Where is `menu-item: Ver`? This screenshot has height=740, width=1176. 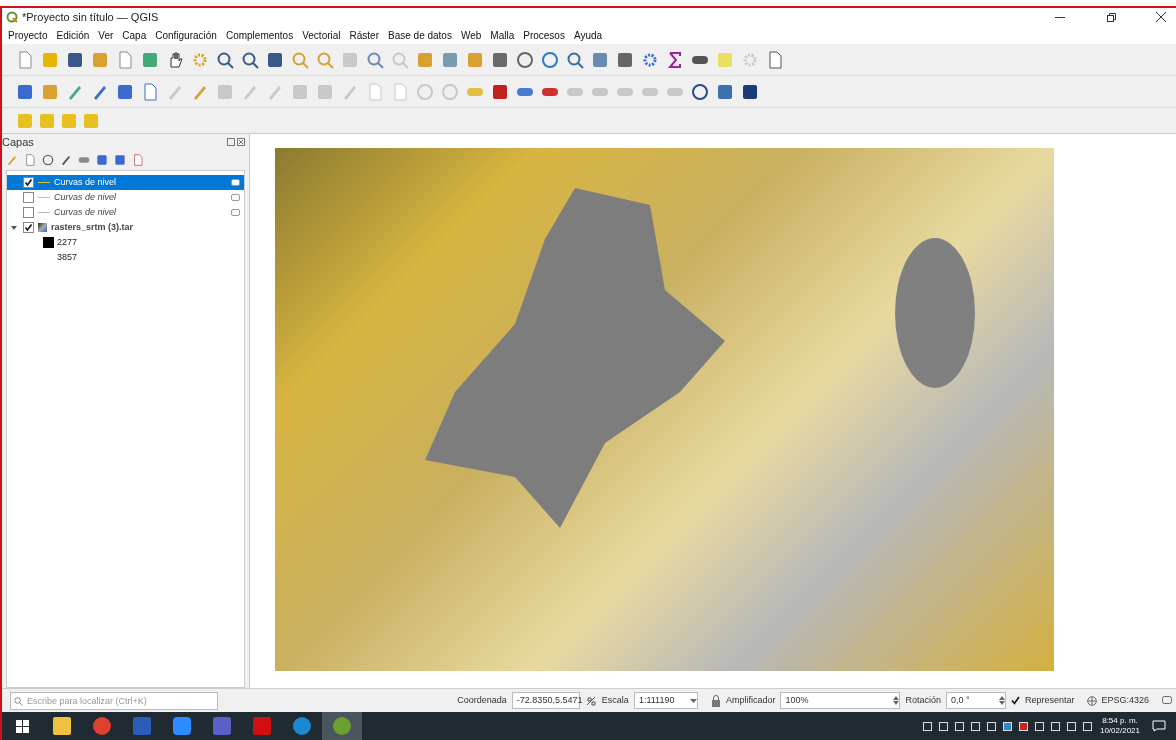 menu-item: Ver is located at coordinates (106, 35).